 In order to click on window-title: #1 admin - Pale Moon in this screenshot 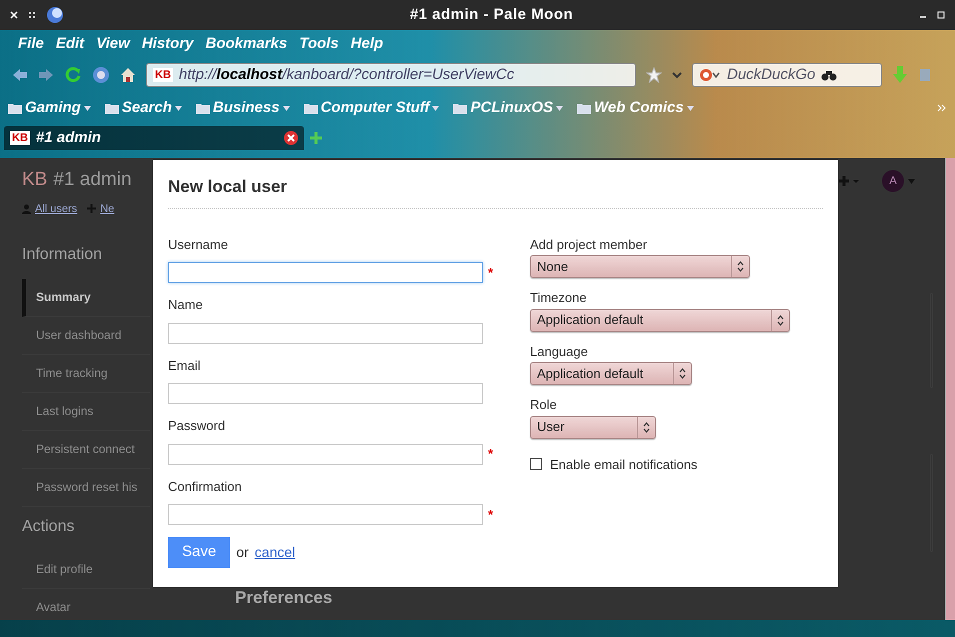, I will do `click(491, 14)`.